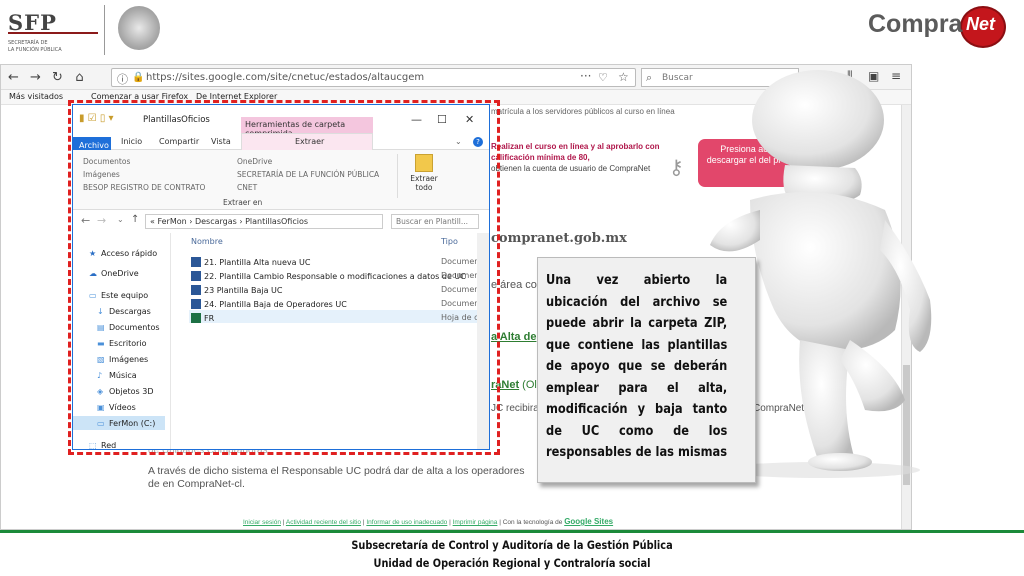 The image size is (1024, 576). I want to click on compranet-link-tail: (Ol, so click(528, 385).